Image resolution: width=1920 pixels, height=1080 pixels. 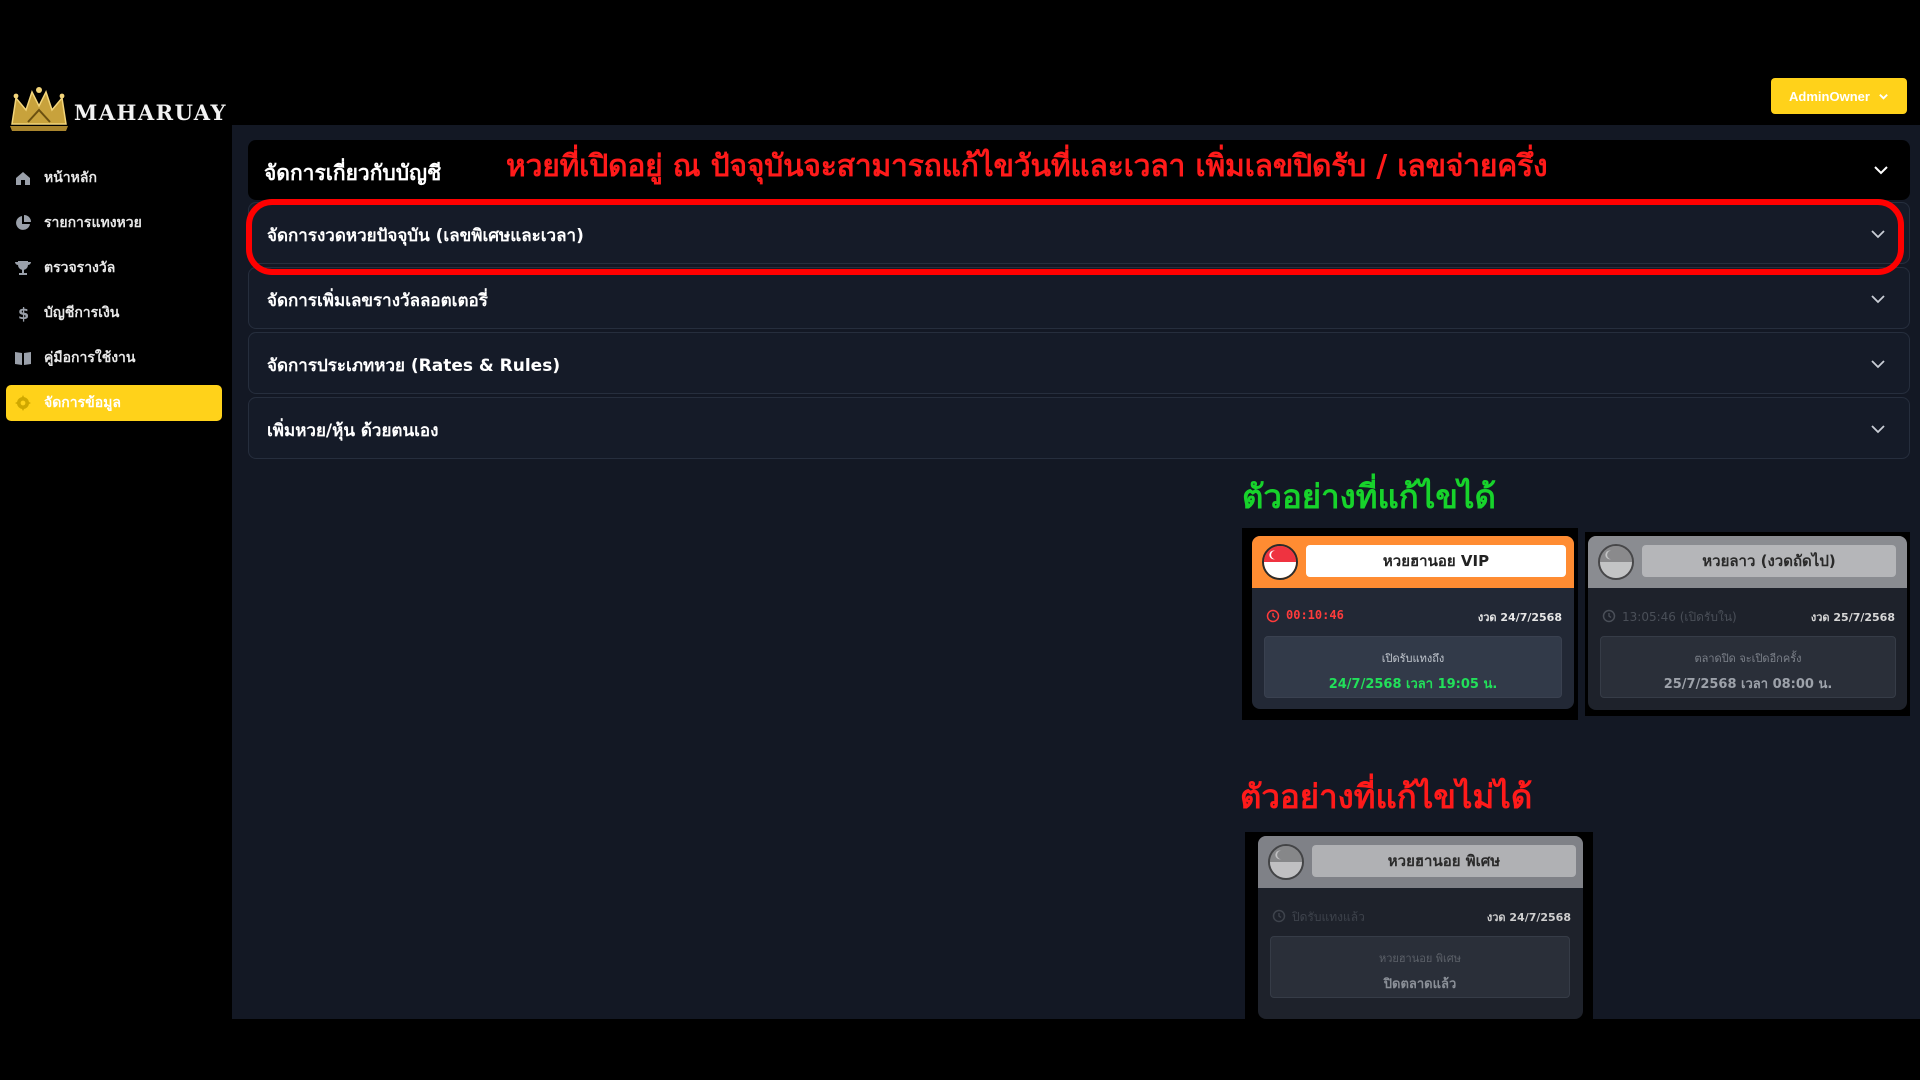 What do you see at coordinates (1075, 237) in the screenshot?
I see `highlight-box` at bounding box center [1075, 237].